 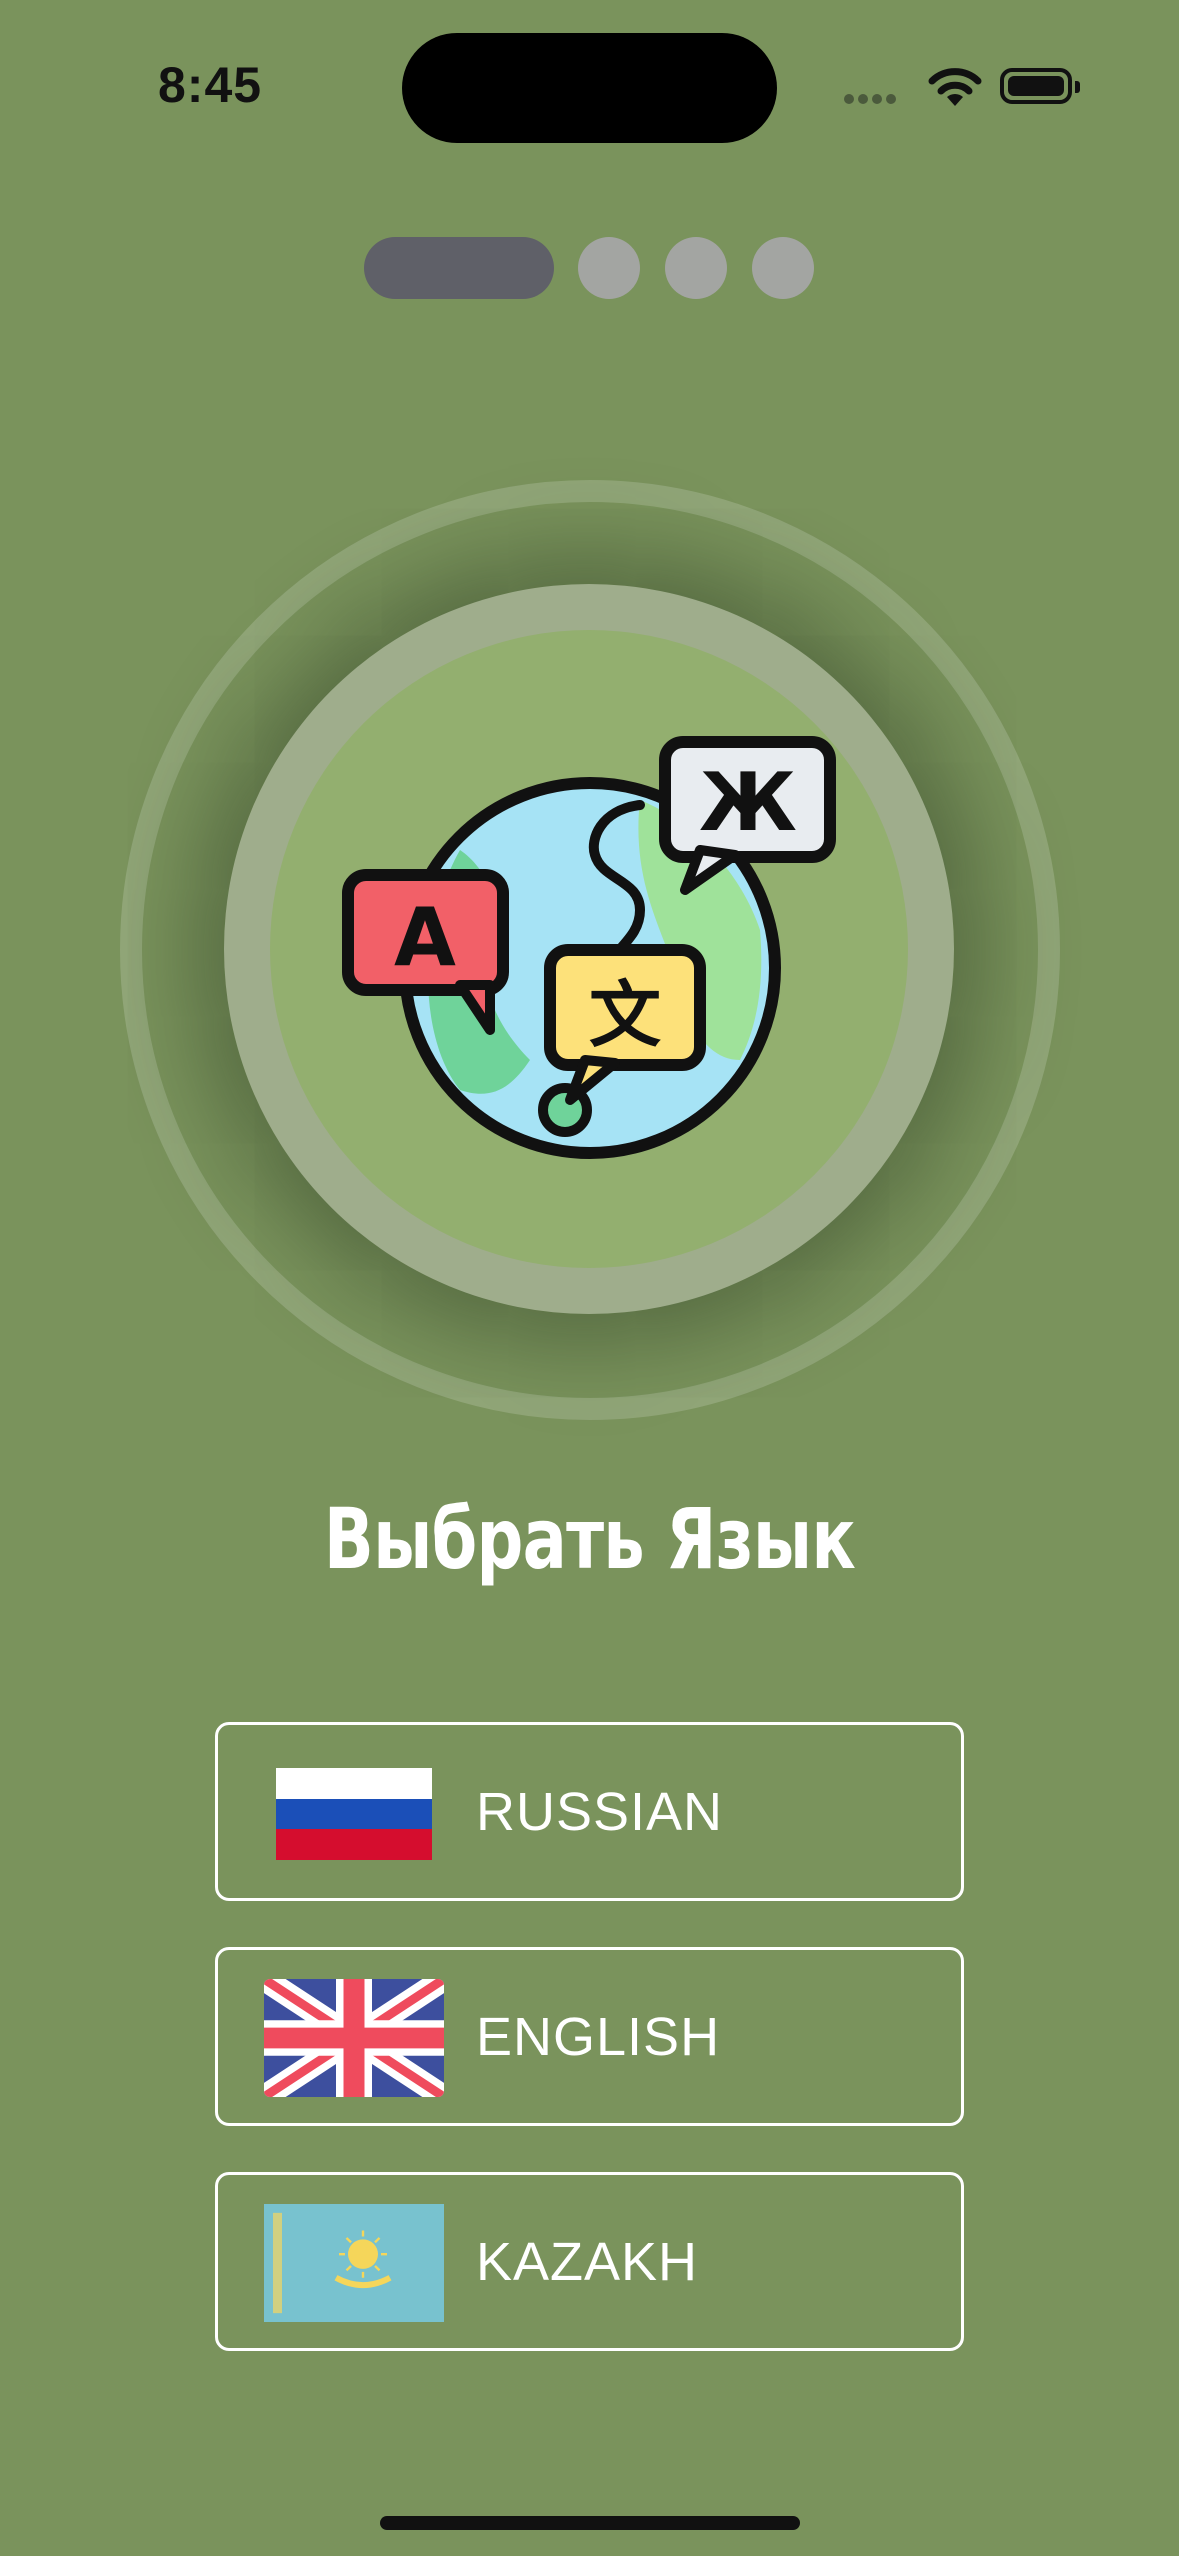 I want to click on dynamic-island, so click(x=589, y=88).